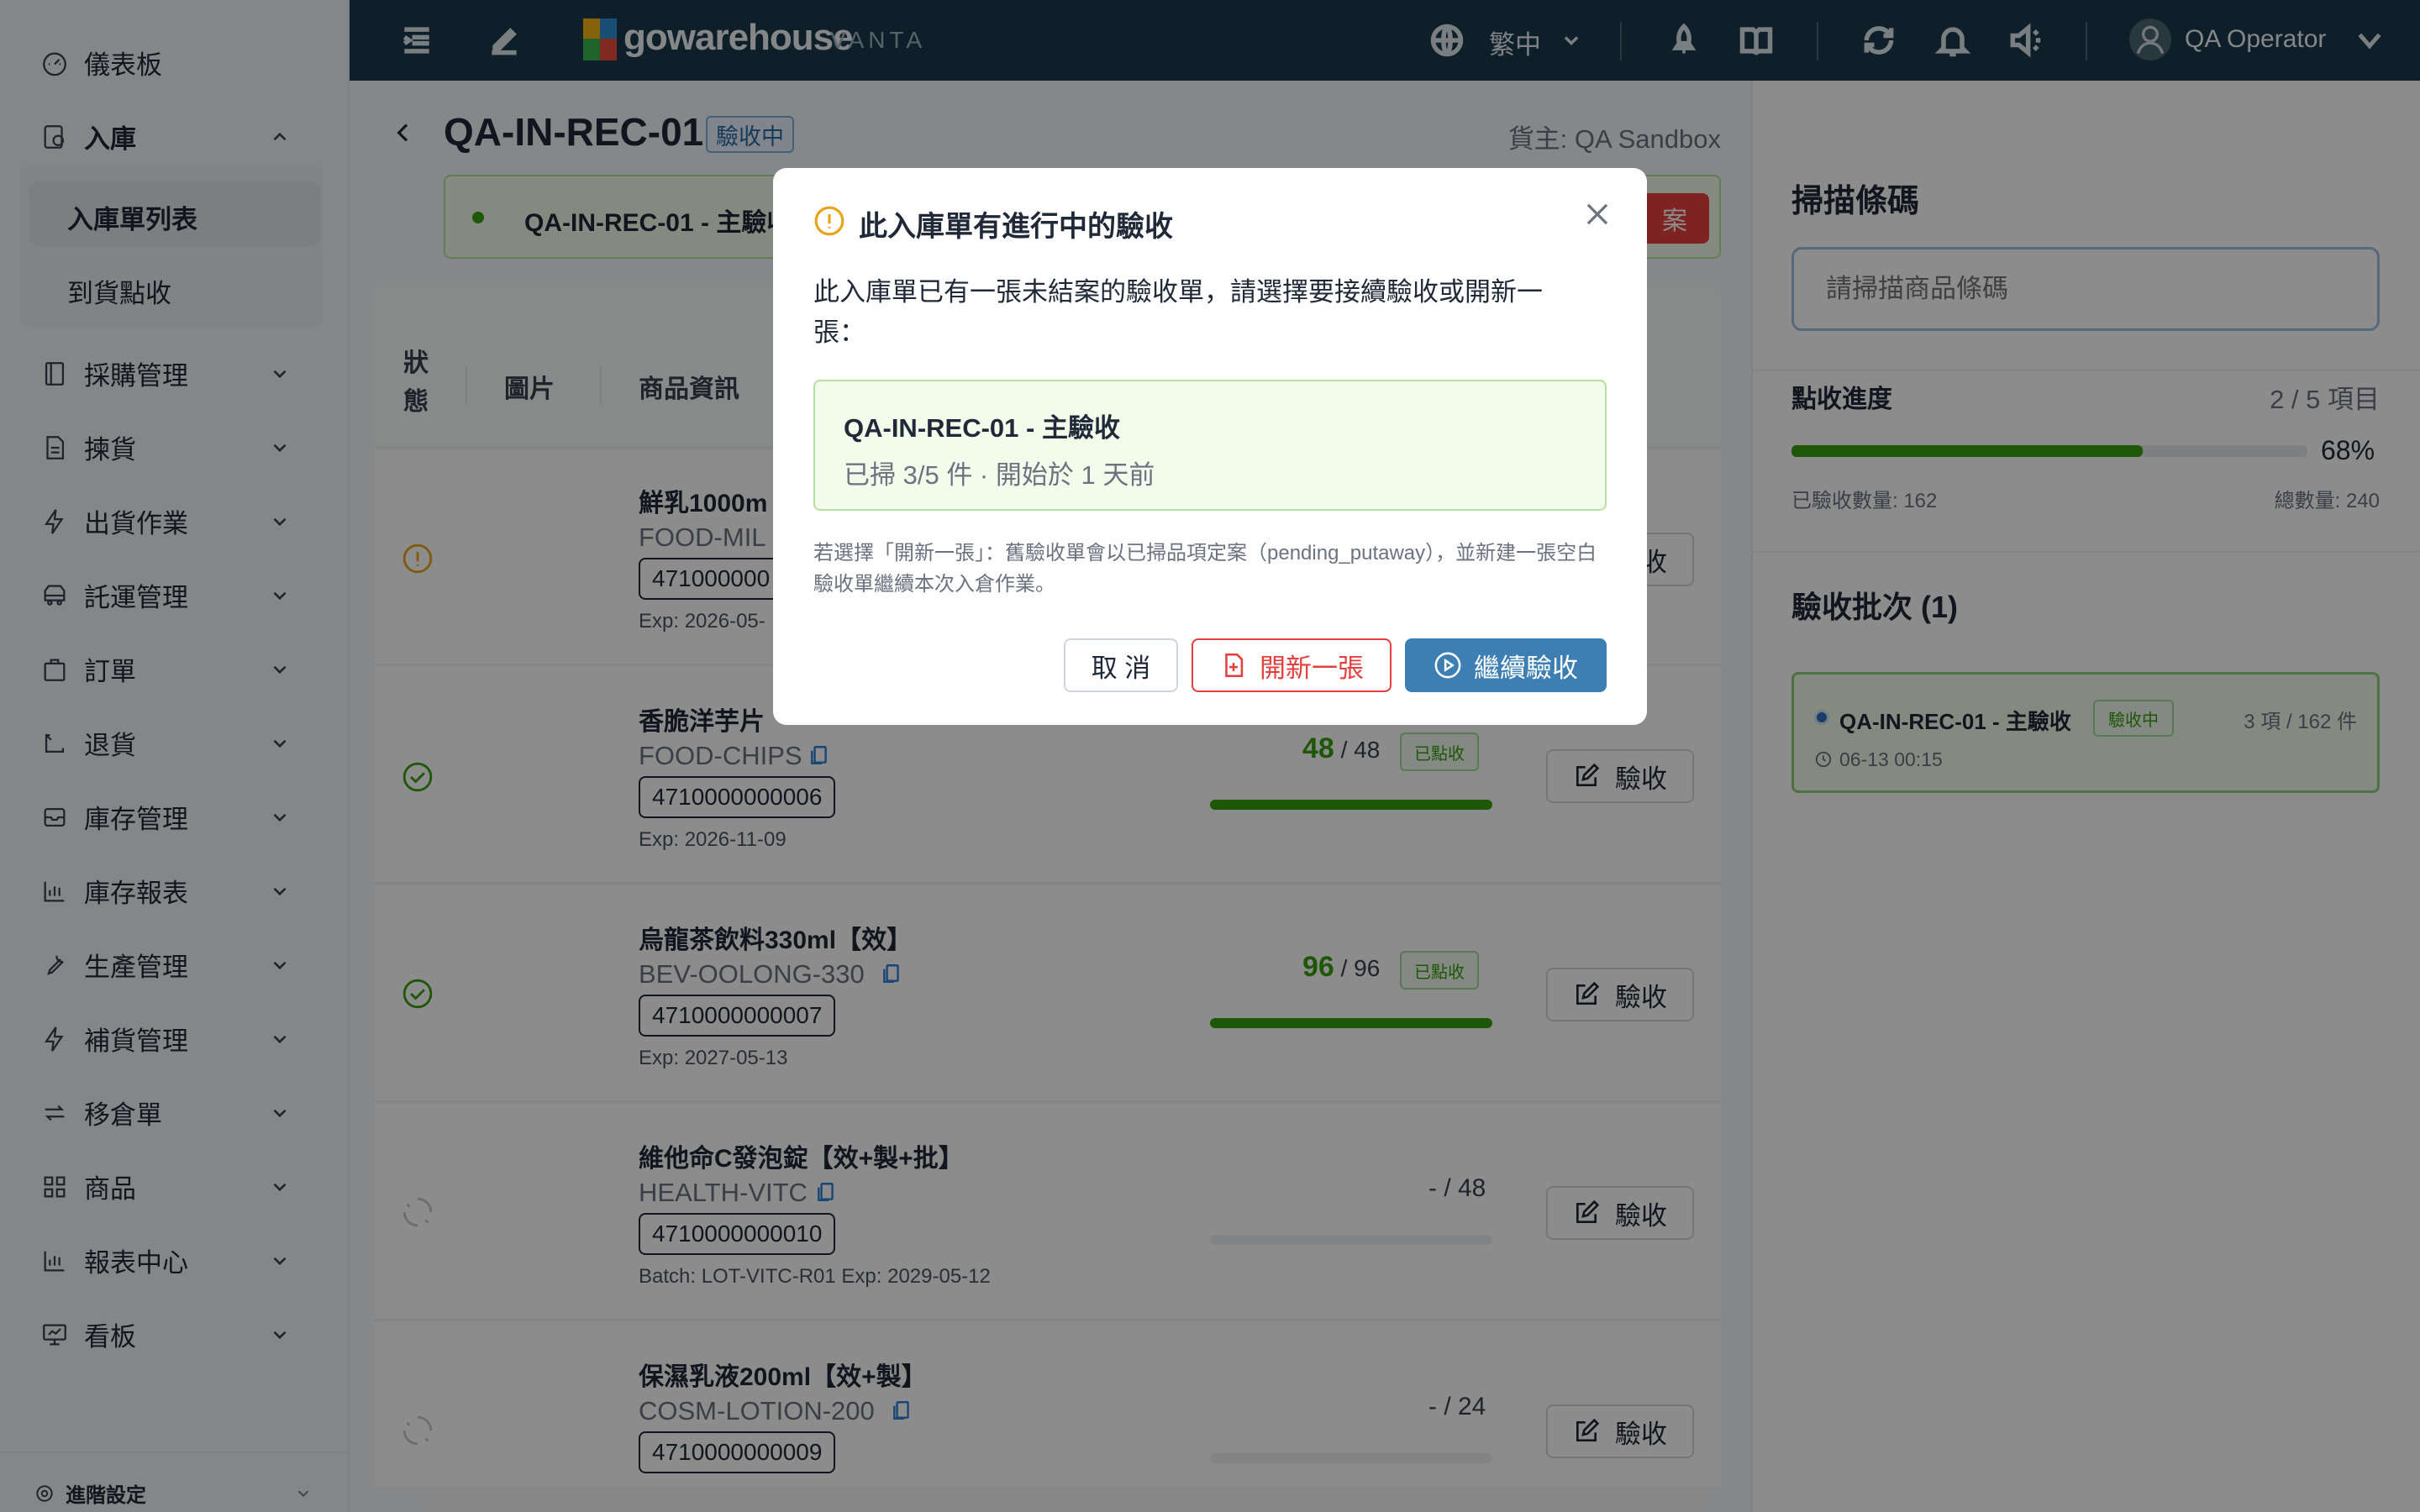 This screenshot has height=1512, width=2420. I want to click on button-label: 繼續驗收, so click(1526, 668).